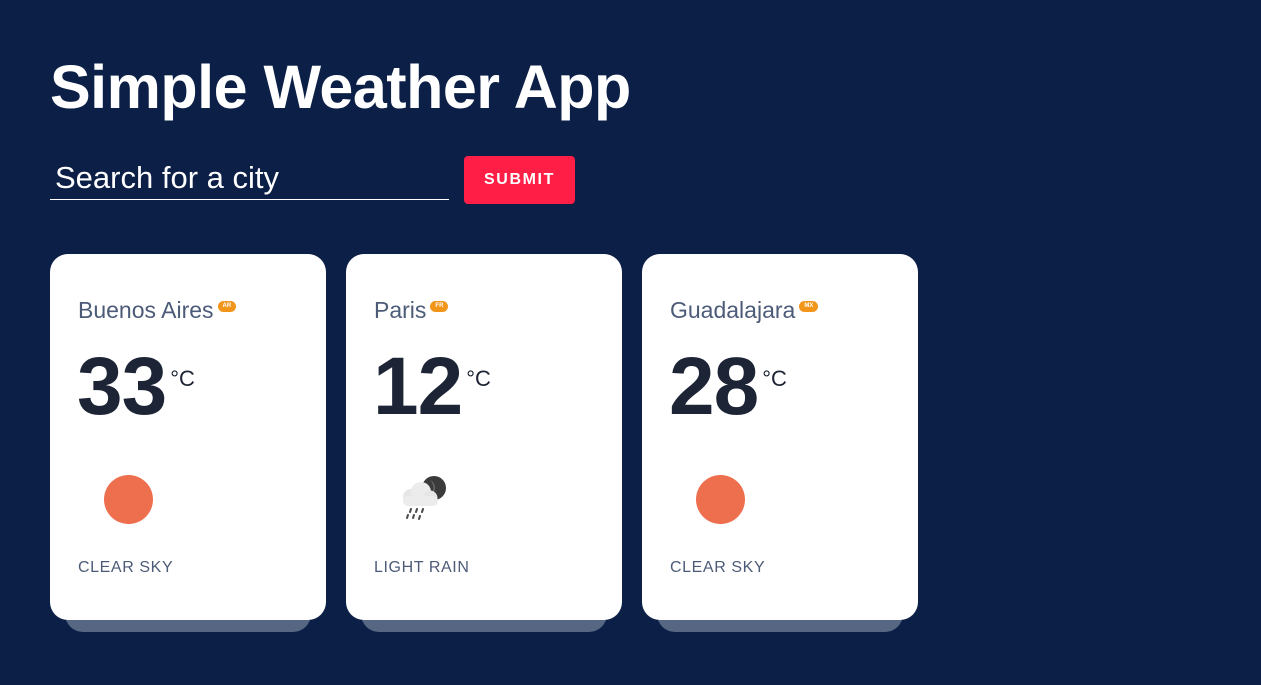 Image resolution: width=1261 pixels, height=685 pixels. Describe the element at coordinates (227, 306) in the screenshot. I see `country-badge: AR` at that location.